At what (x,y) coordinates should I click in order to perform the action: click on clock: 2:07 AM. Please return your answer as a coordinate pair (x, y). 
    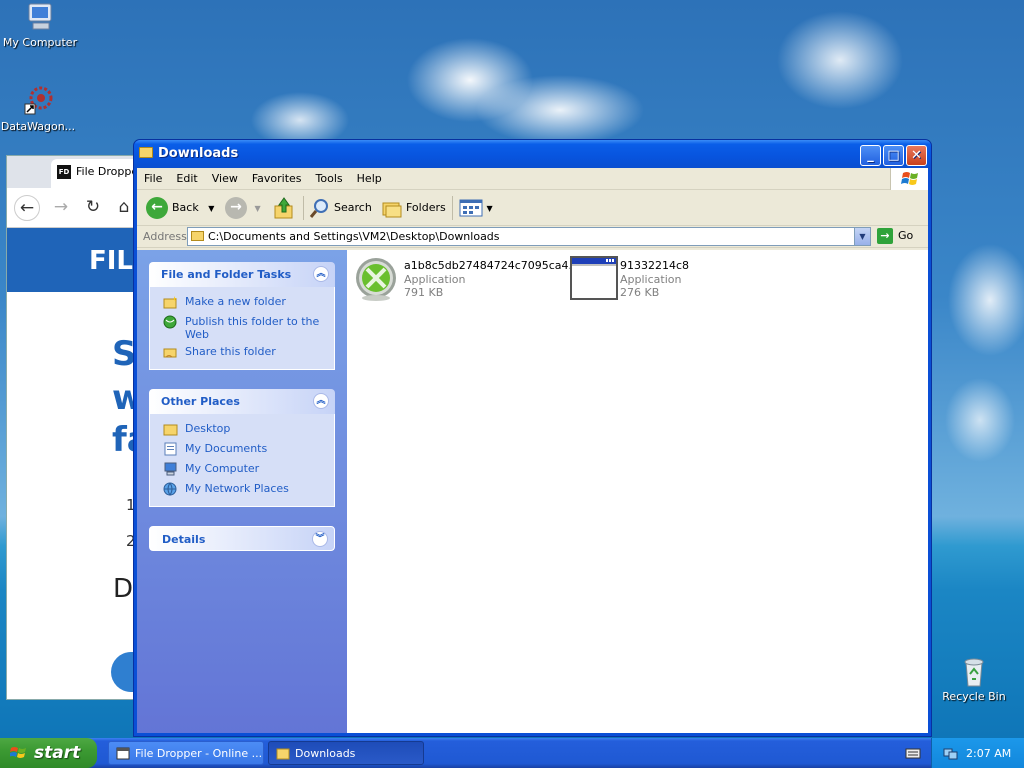
    Looking at the image, I should click on (988, 753).